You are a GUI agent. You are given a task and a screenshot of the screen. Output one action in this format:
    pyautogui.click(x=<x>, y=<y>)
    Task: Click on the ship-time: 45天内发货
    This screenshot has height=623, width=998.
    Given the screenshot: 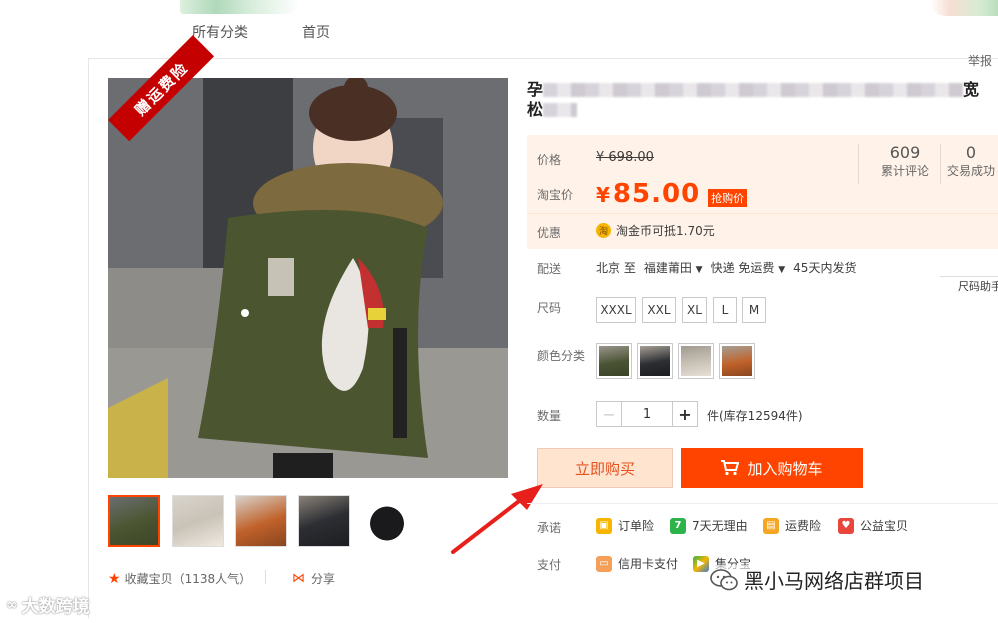 What is the action you would take?
    pyautogui.click(x=825, y=268)
    